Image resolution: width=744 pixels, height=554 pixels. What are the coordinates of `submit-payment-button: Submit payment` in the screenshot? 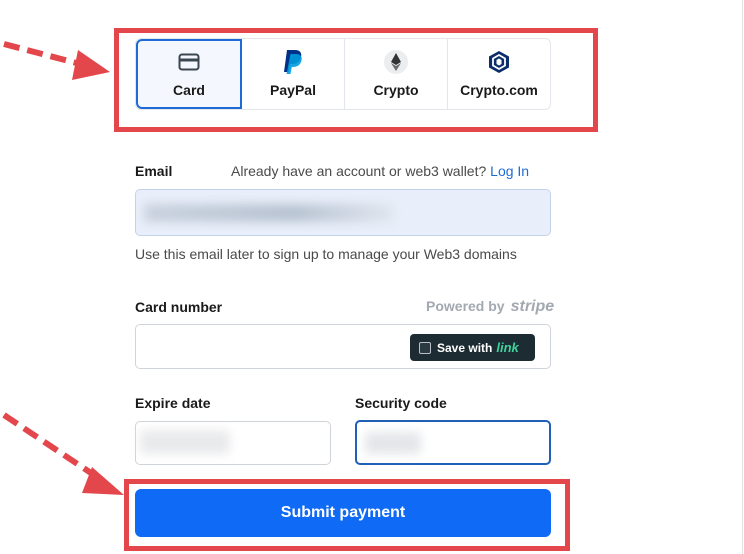 It's located at (343, 513).